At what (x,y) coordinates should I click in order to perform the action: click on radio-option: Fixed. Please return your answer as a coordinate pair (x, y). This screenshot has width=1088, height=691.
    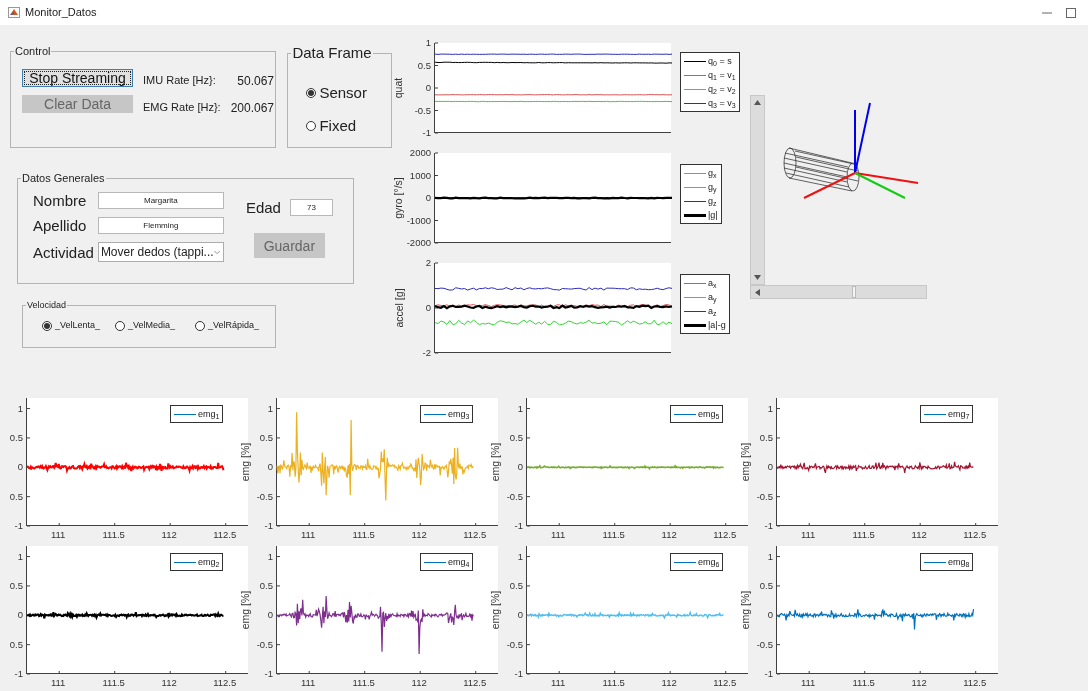
    Looking at the image, I should click on (348, 126).